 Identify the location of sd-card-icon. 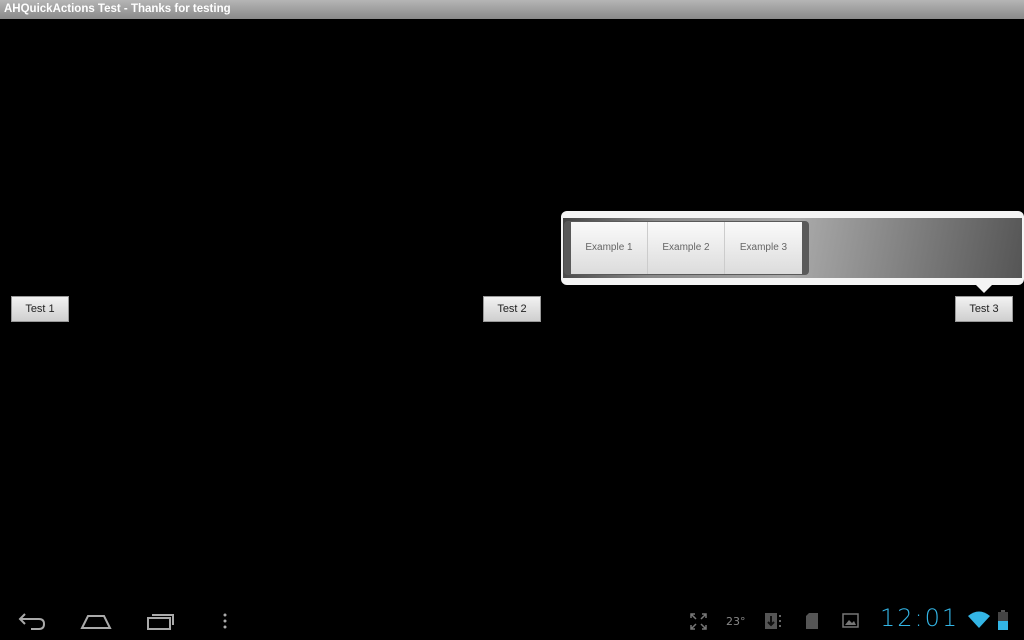
(812, 621).